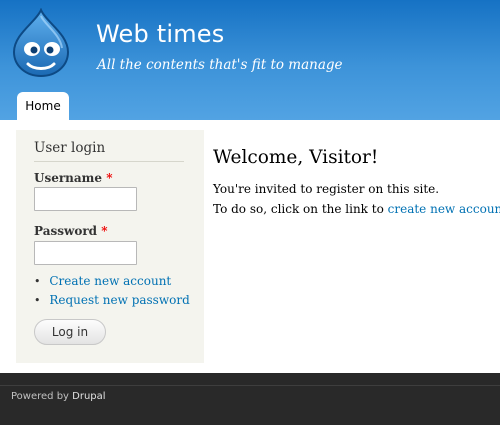 Image resolution: width=500 pixels, height=425 pixels. Describe the element at coordinates (41, 43) in the screenshot. I see `drupal-logo-icon` at that location.